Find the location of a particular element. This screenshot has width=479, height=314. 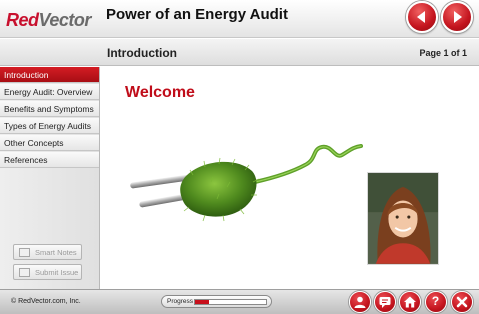

help-icon: ? is located at coordinates (435, 301).